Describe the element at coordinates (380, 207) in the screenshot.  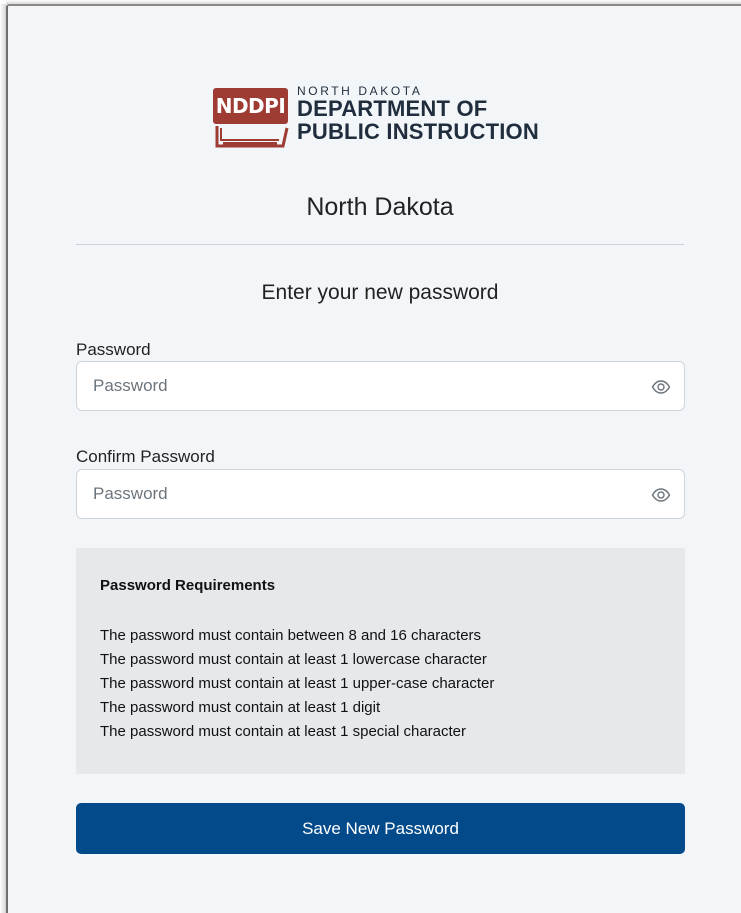
I see `site-title: North Dakota` at that location.